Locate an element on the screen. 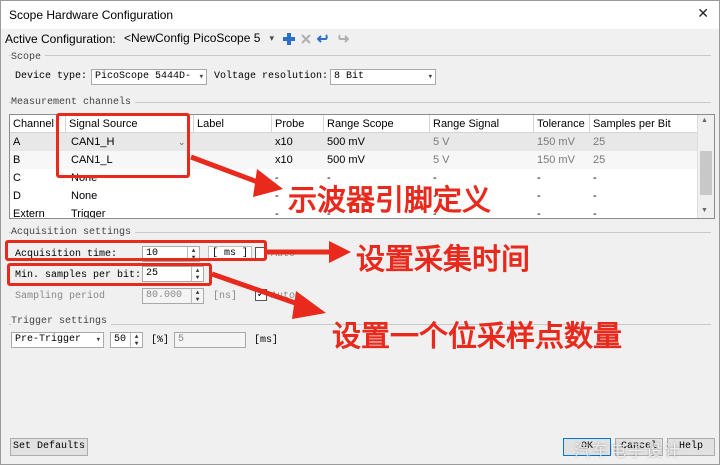 The width and height of the screenshot is (720, 465). annotation-pin-definition: 示波器引脚定义 is located at coordinates (390, 200).